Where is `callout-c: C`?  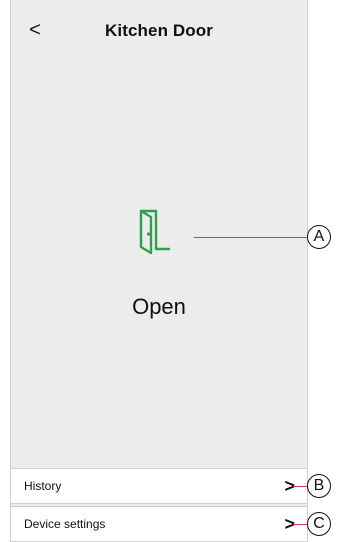 callout-c: C is located at coordinates (319, 524).